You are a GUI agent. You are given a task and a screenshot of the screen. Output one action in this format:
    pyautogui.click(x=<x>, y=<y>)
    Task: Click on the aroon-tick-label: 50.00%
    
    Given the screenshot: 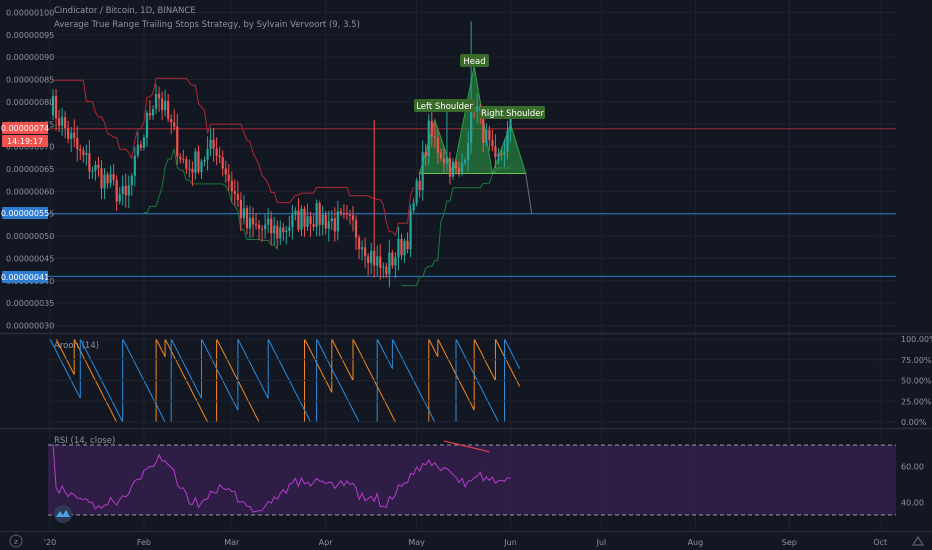 What is the action you would take?
    pyautogui.click(x=916, y=381)
    